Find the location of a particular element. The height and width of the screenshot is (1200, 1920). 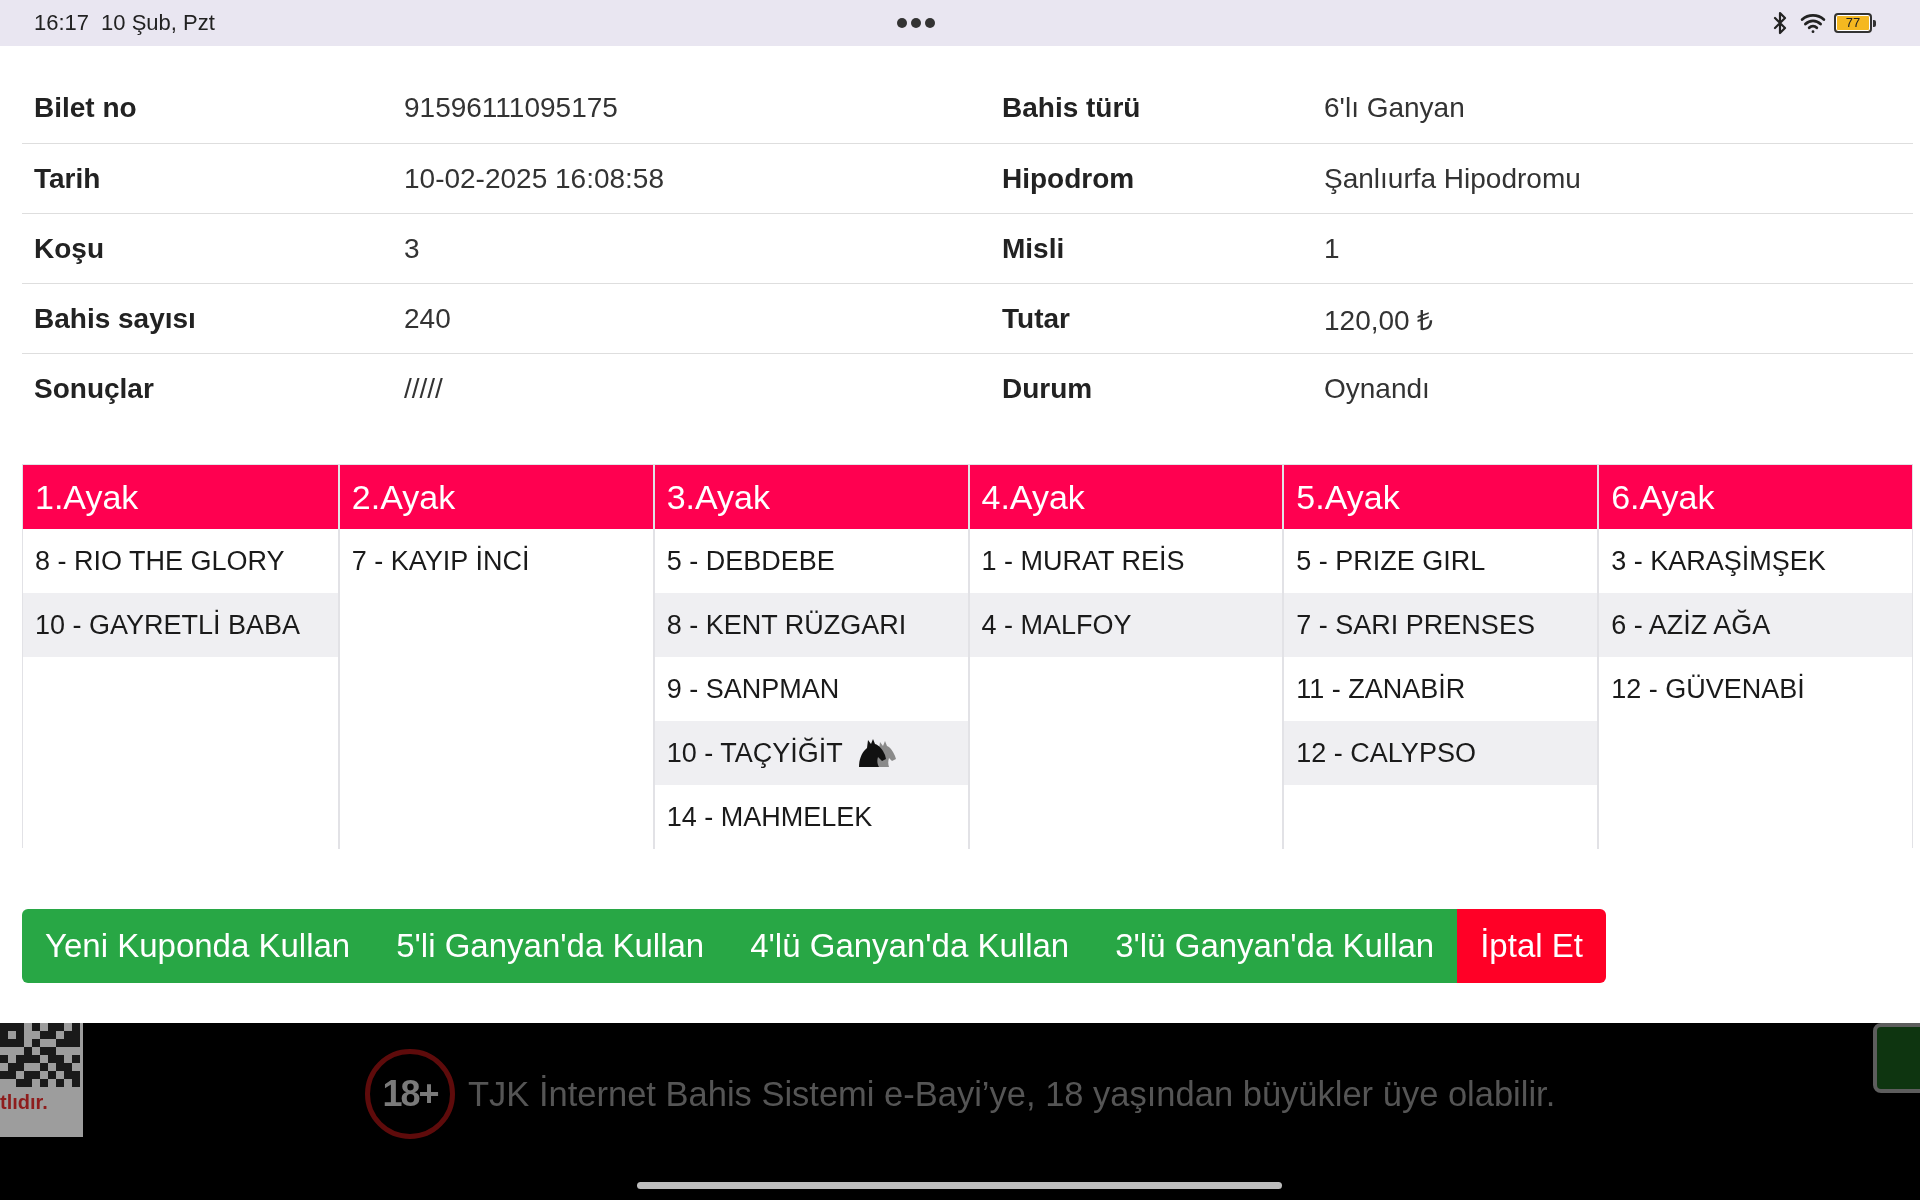

clock-time: 16:17 is located at coordinates (62, 23).